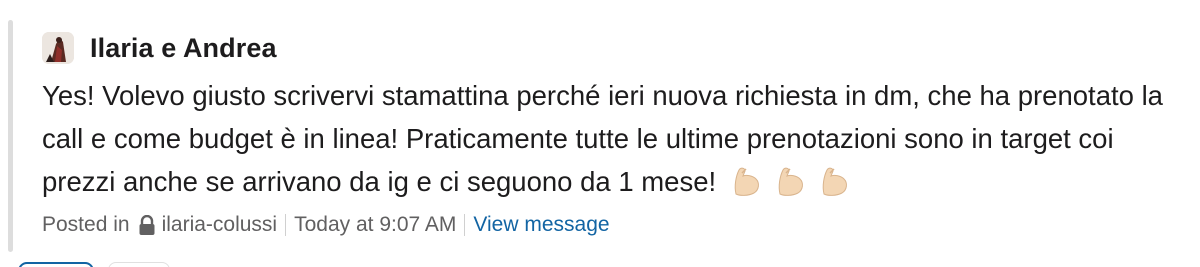 This screenshot has width=1200, height=267. I want to click on quote-bar, so click(10, 136).